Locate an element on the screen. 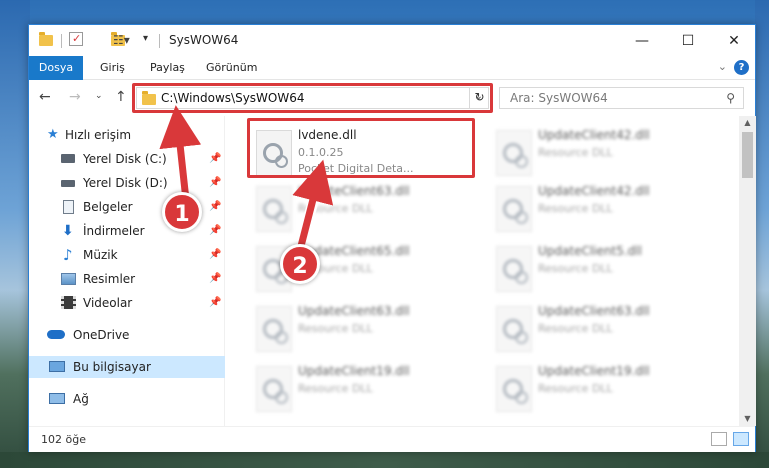 The height and width of the screenshot is (468, 769). sidebar-item-music: ♪ Müzik 📌 is located at coordinates (127, 255).